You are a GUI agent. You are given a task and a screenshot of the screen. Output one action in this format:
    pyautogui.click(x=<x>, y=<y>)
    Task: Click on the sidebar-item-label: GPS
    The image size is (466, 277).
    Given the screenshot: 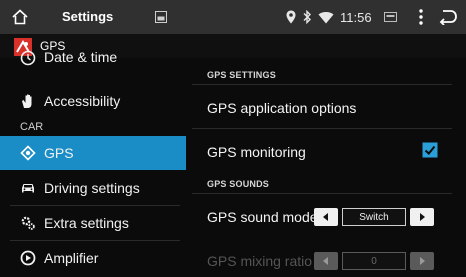 What is the action you would take?
    pyautogui.click(x=59, y=153)
    